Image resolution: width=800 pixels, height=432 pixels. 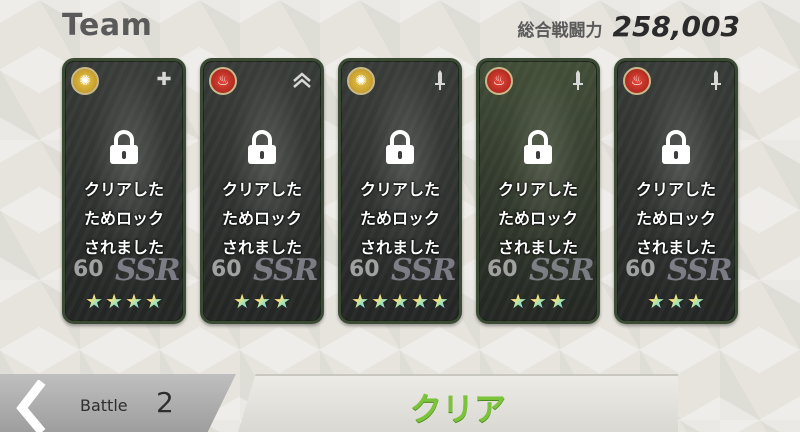 What do you see at coordinates (107, 25) in the screenshot?
I see `page-title: Team` at bounding box center [107, 25].